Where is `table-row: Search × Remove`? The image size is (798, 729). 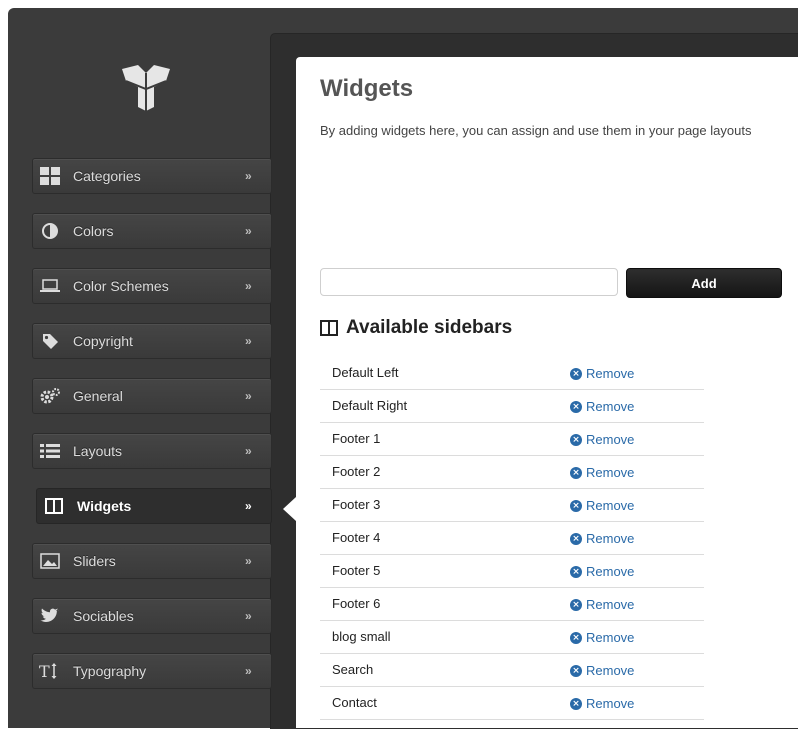 table-row: Search × Remove is located at coordinates (512, 669).